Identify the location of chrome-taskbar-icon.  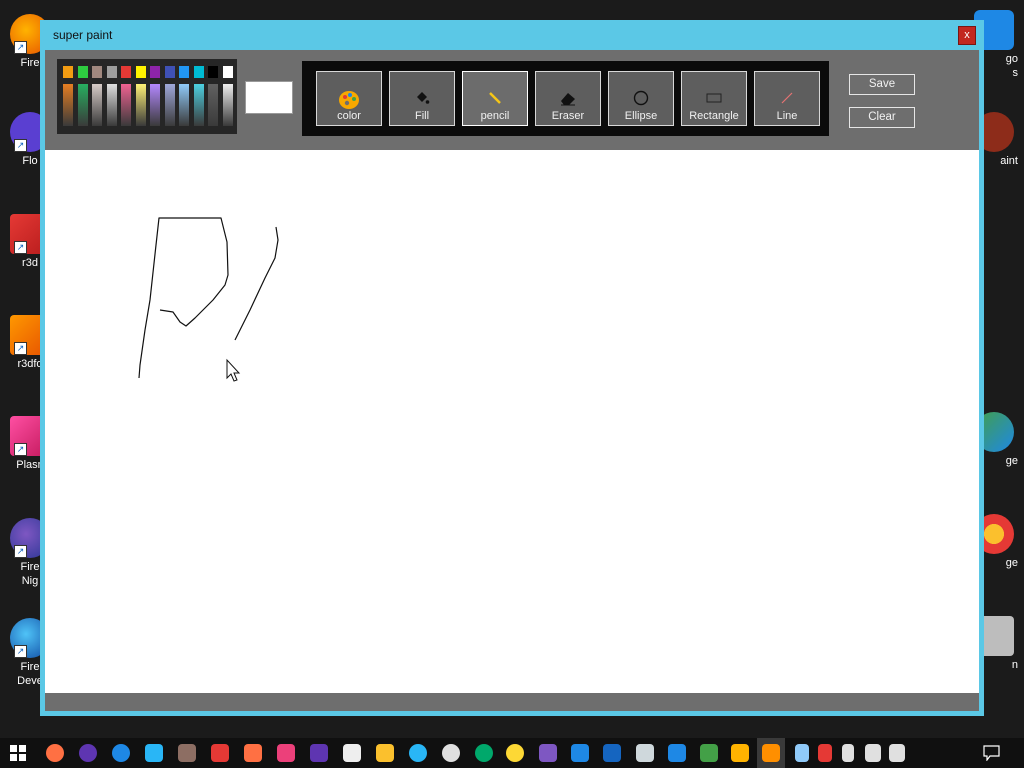
(515, 753).